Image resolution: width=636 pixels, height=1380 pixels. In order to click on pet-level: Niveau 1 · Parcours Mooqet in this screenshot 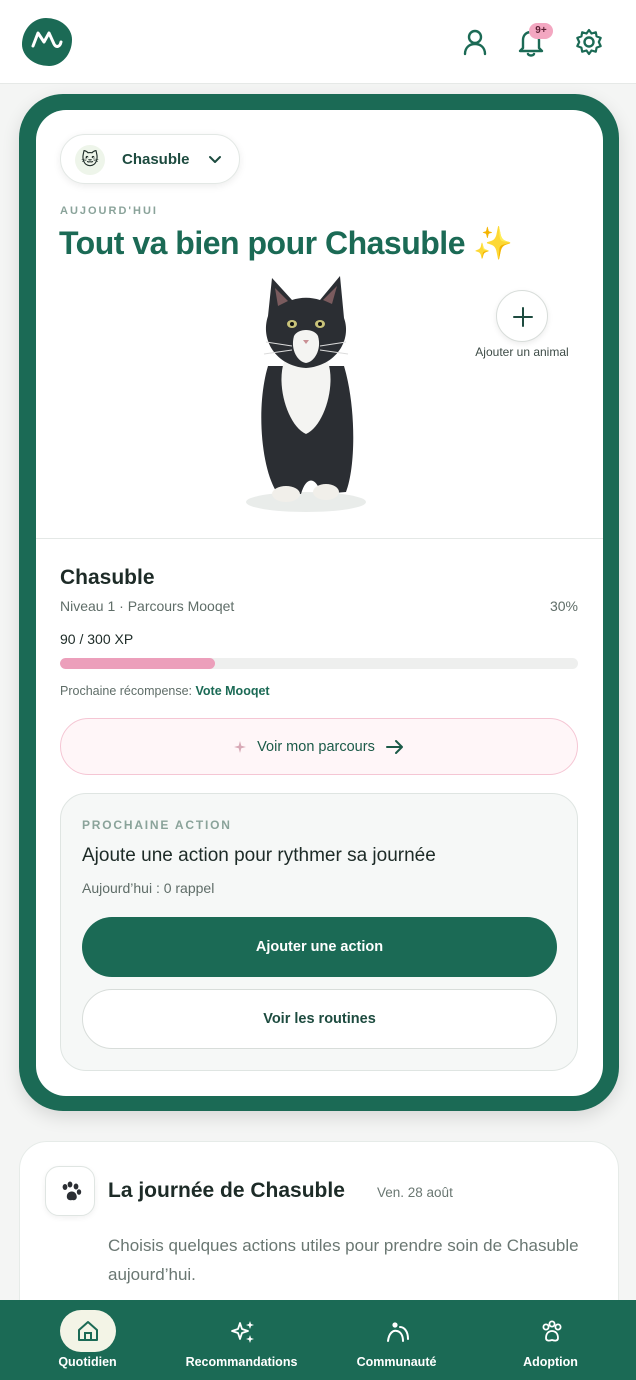, I will do `click(147, 606)`.